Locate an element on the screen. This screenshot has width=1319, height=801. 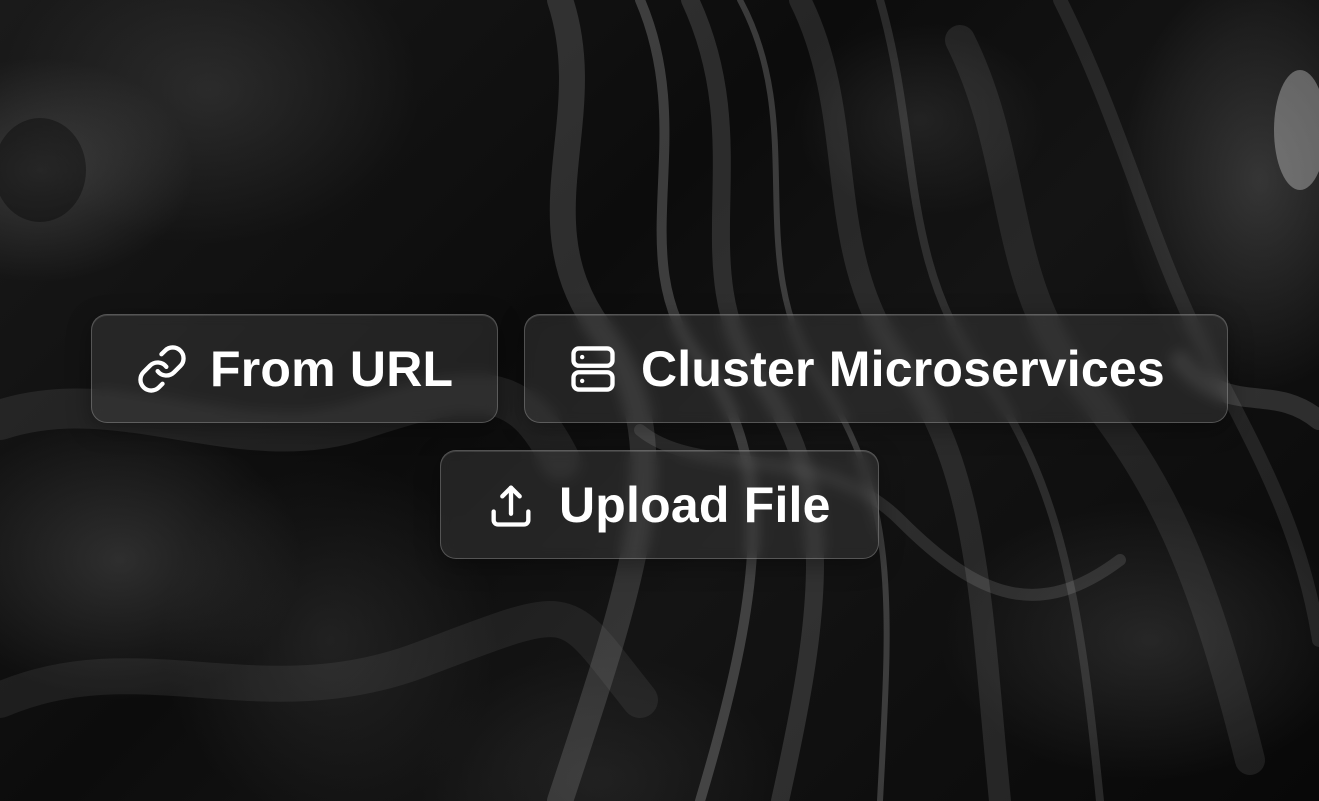
from-url-button: From URL is located at coordinates (294, 368).